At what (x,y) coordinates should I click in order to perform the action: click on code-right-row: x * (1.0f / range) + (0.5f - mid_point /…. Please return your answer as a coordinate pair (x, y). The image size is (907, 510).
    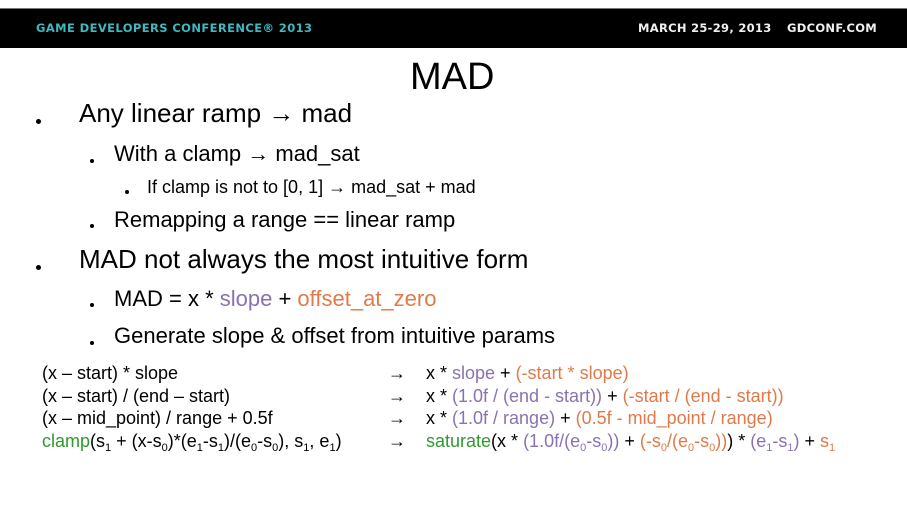
    Looking at the image, I should click on (630, 418).